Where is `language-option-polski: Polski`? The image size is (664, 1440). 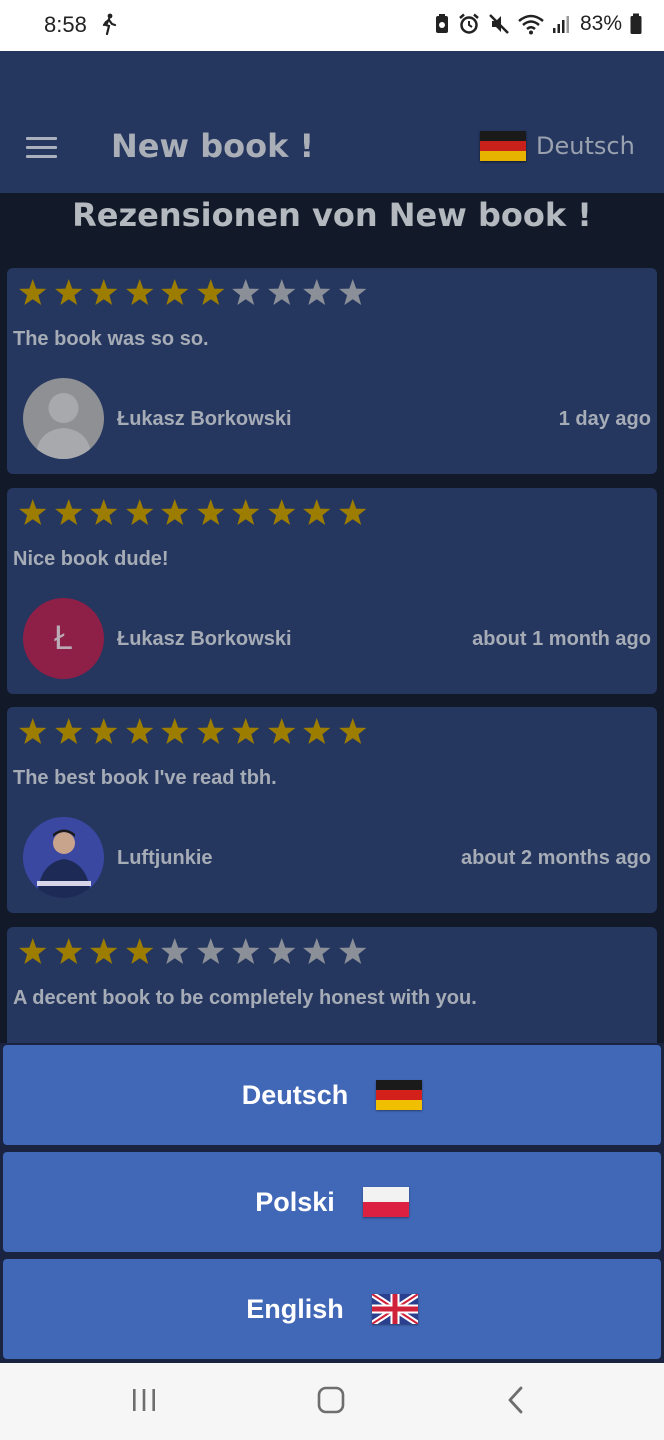 language-option-polski: Polski is located at coordinates (332, 1202).